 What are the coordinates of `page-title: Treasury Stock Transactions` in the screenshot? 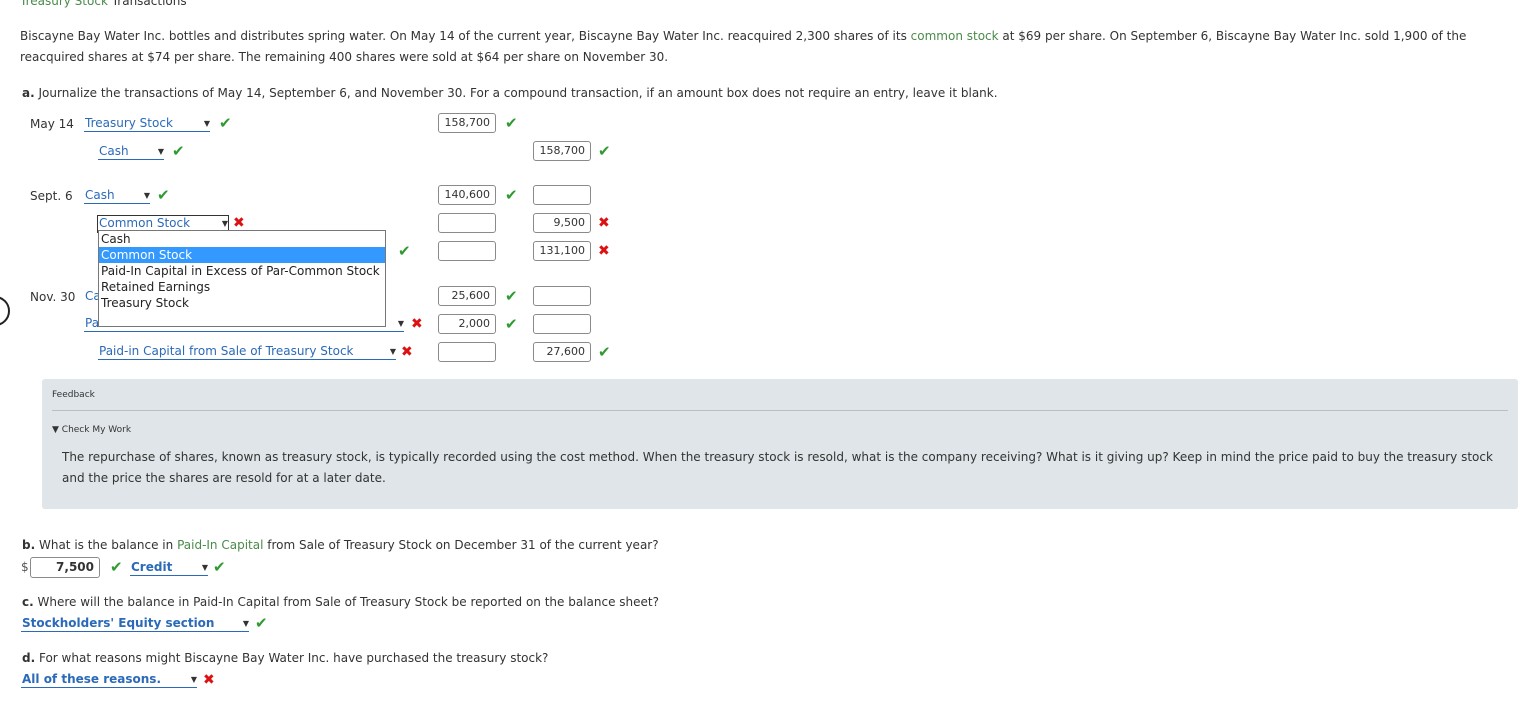 It's located at (103, 4).